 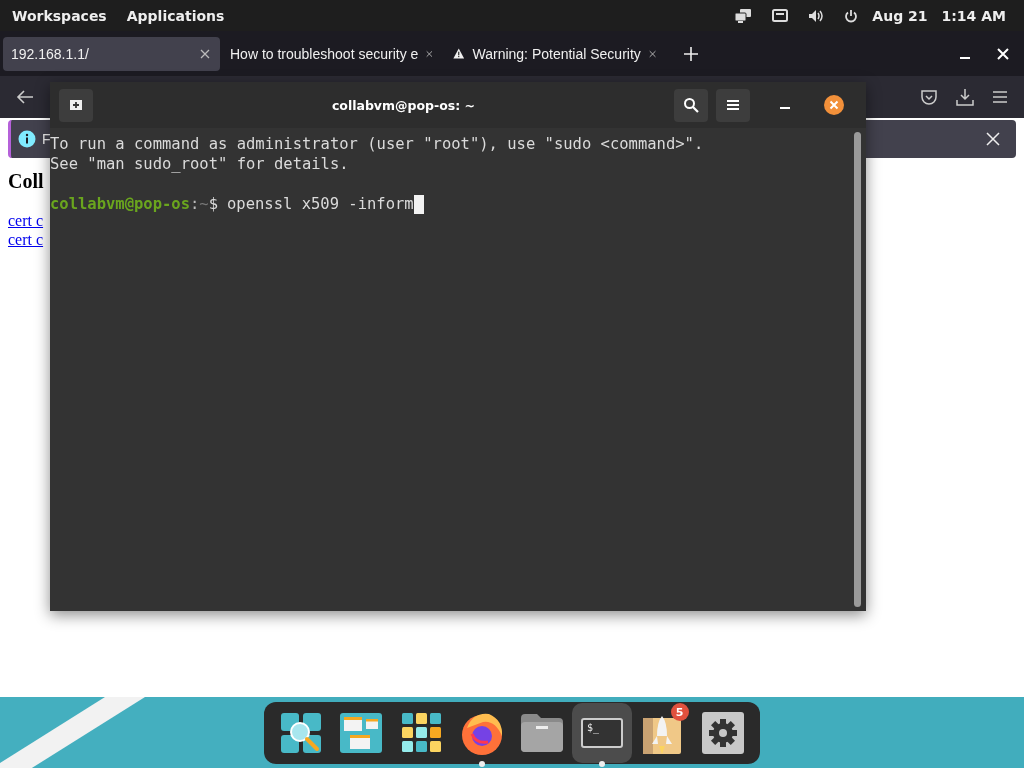 What do you see at coordinates (26, 181) in the screenshot?
I see `page-heading: Coll` at bounding box center [26, 181].